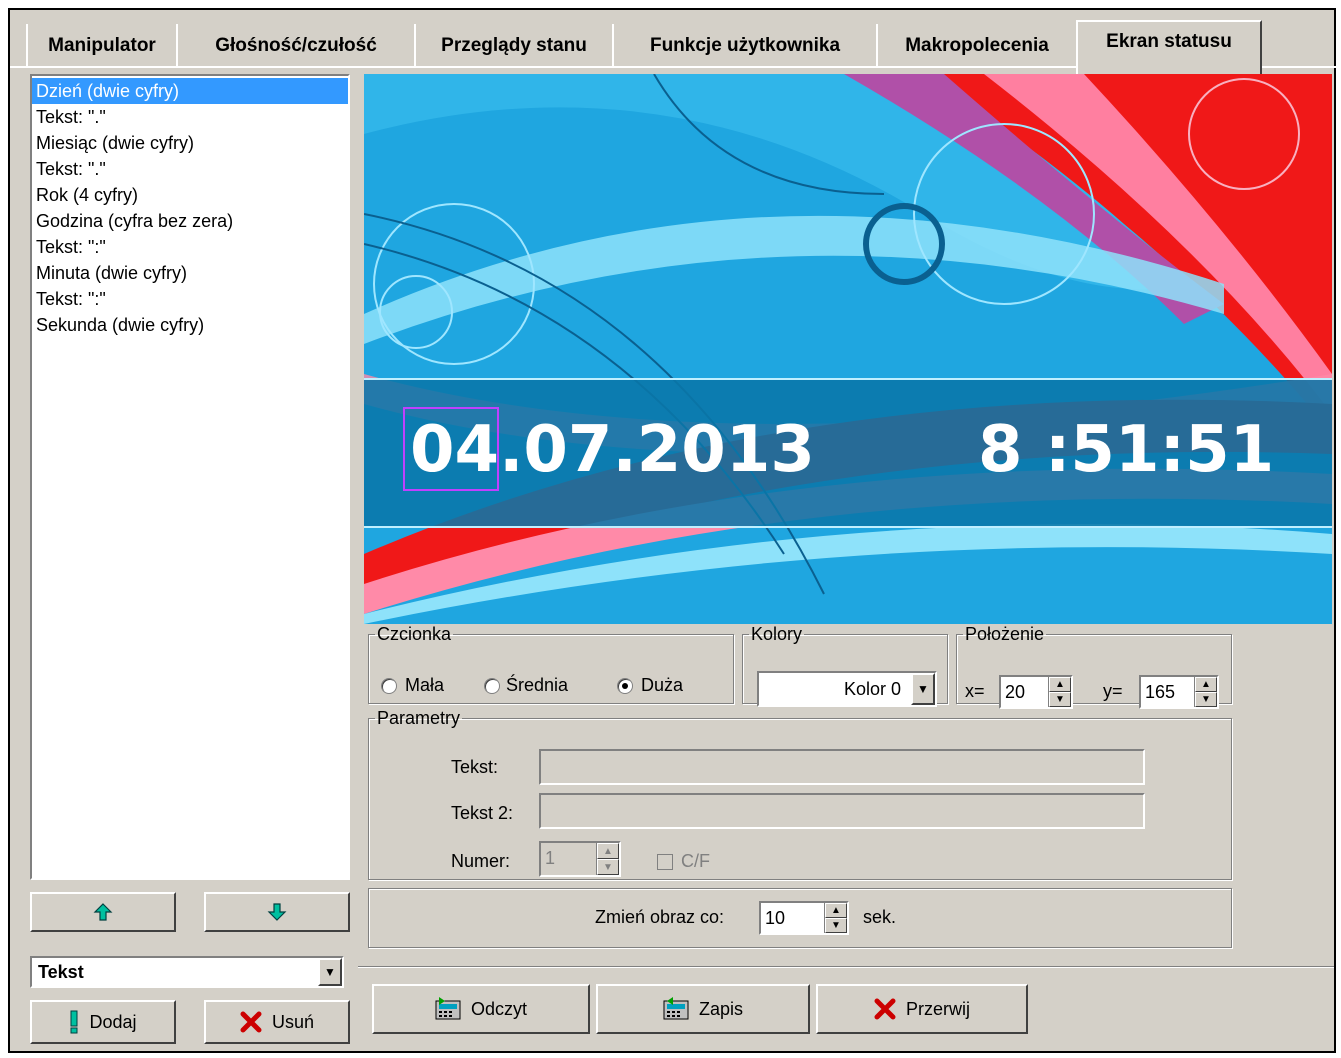 The image size is (1341, 1058). What do you see at coordinates (937, 1008) in the screenshot?
I see `stop-button-label: Przerwij` at bounding box center [937, 1008].